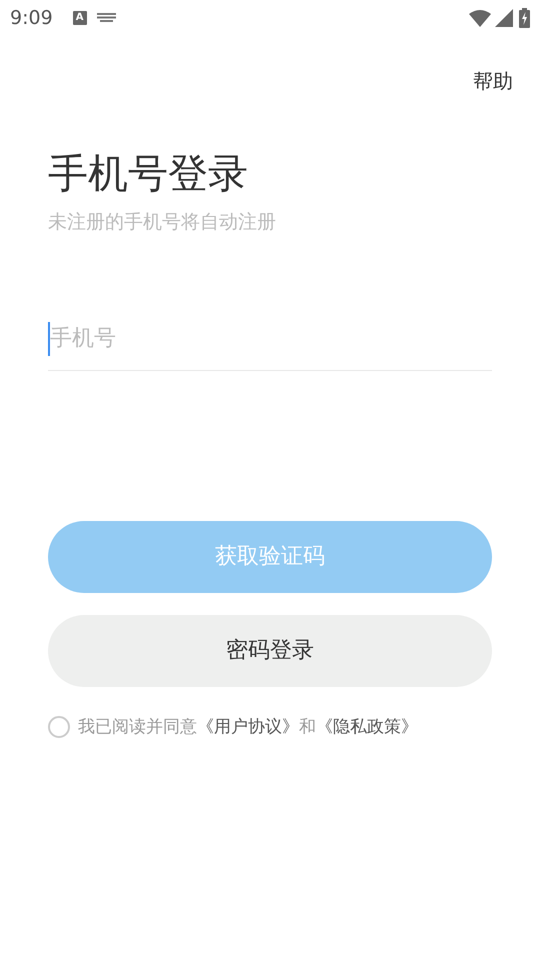  I want to click on agreement-checkbox, so click(59, 727).